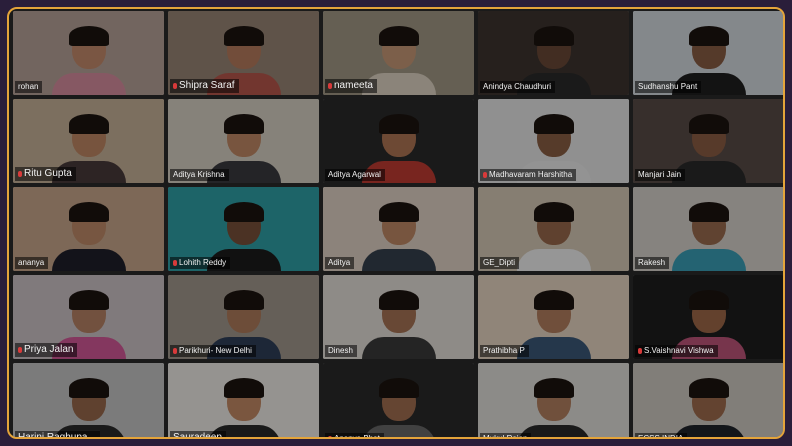 The width and height of the screenshot is (792, 446). Describe the element at coordinates (553, 53) in the screenshot. I see `participant-video-tile: Anindya Chaudhuri` at that location.